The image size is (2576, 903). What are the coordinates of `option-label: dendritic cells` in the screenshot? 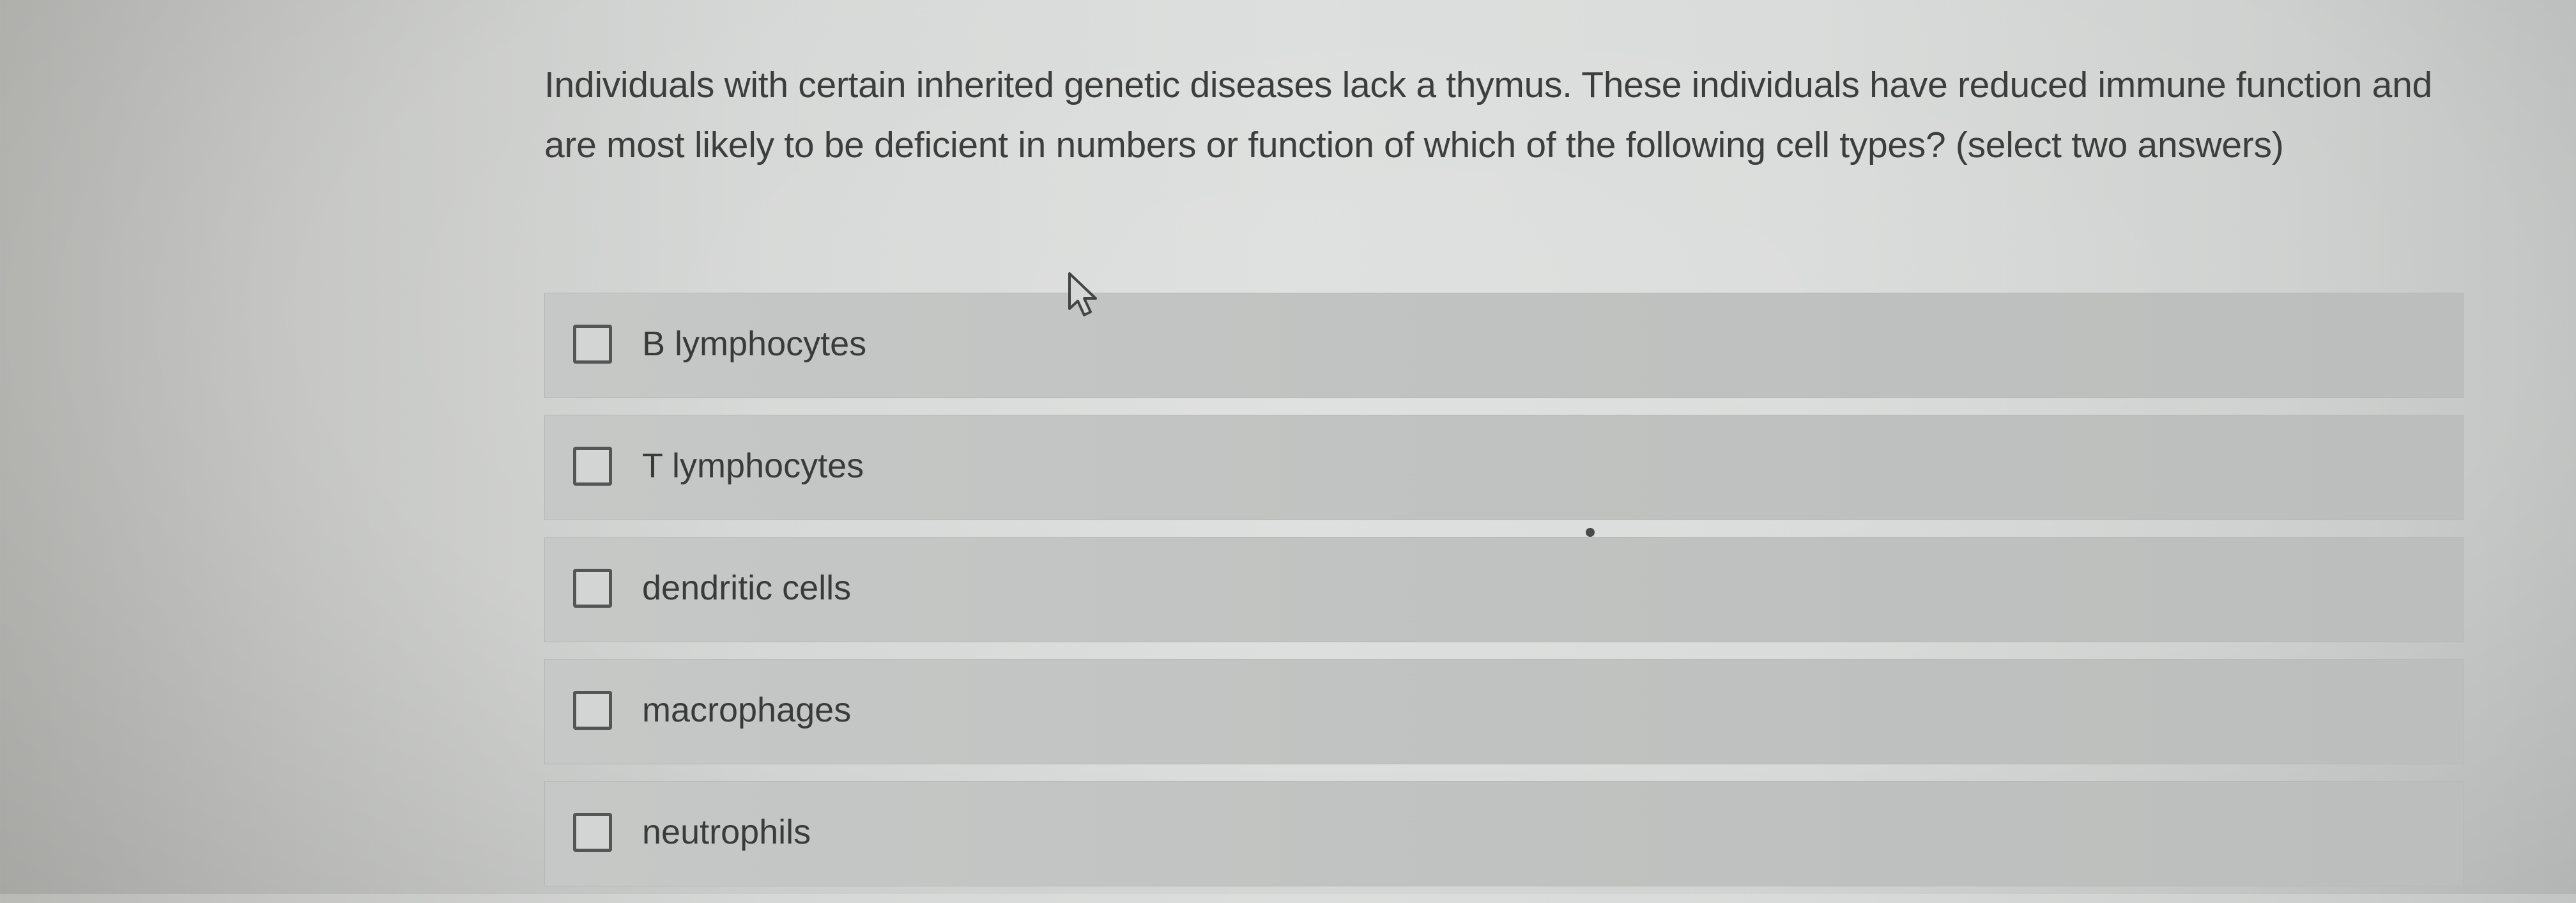 It's located at (747, 588).